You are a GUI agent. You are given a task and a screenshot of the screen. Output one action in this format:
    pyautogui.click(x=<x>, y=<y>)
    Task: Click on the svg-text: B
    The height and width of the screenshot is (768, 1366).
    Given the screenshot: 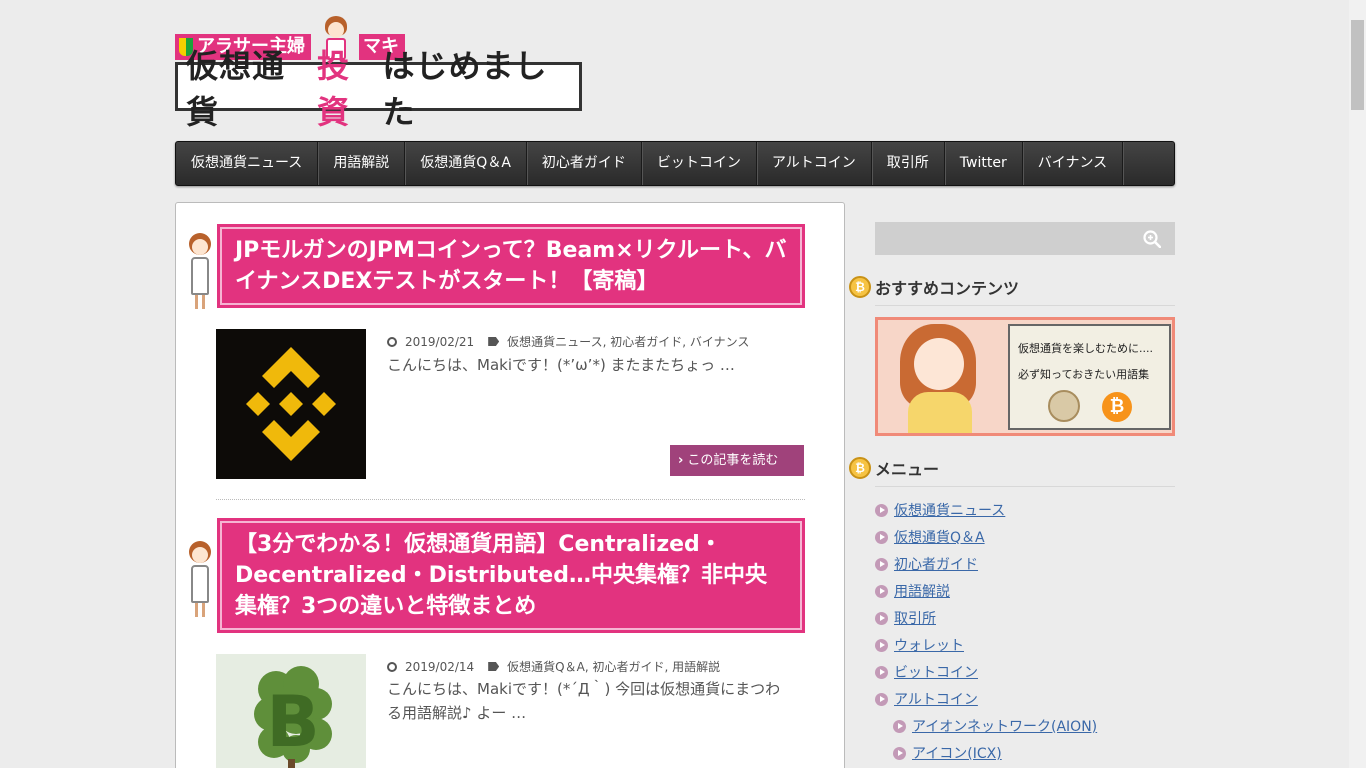 What is the action you would take?
    pyautogui.click(x=292, y=722)
    